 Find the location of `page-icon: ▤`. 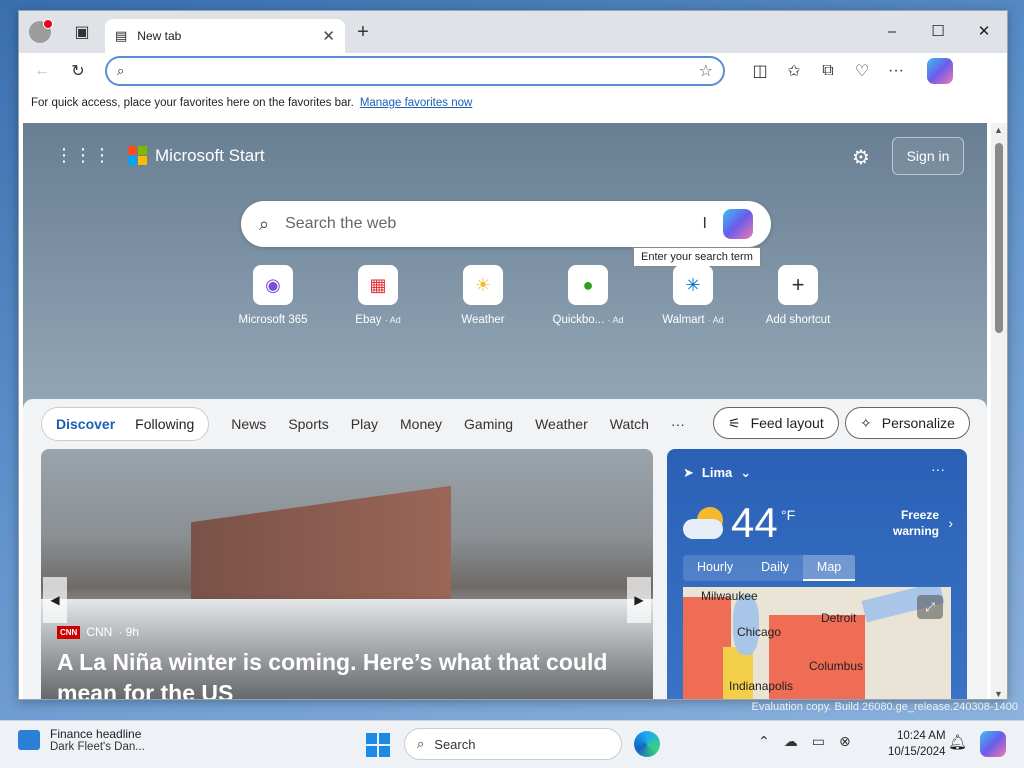

page-icon: ▤ is located at coordinates (121, 35).